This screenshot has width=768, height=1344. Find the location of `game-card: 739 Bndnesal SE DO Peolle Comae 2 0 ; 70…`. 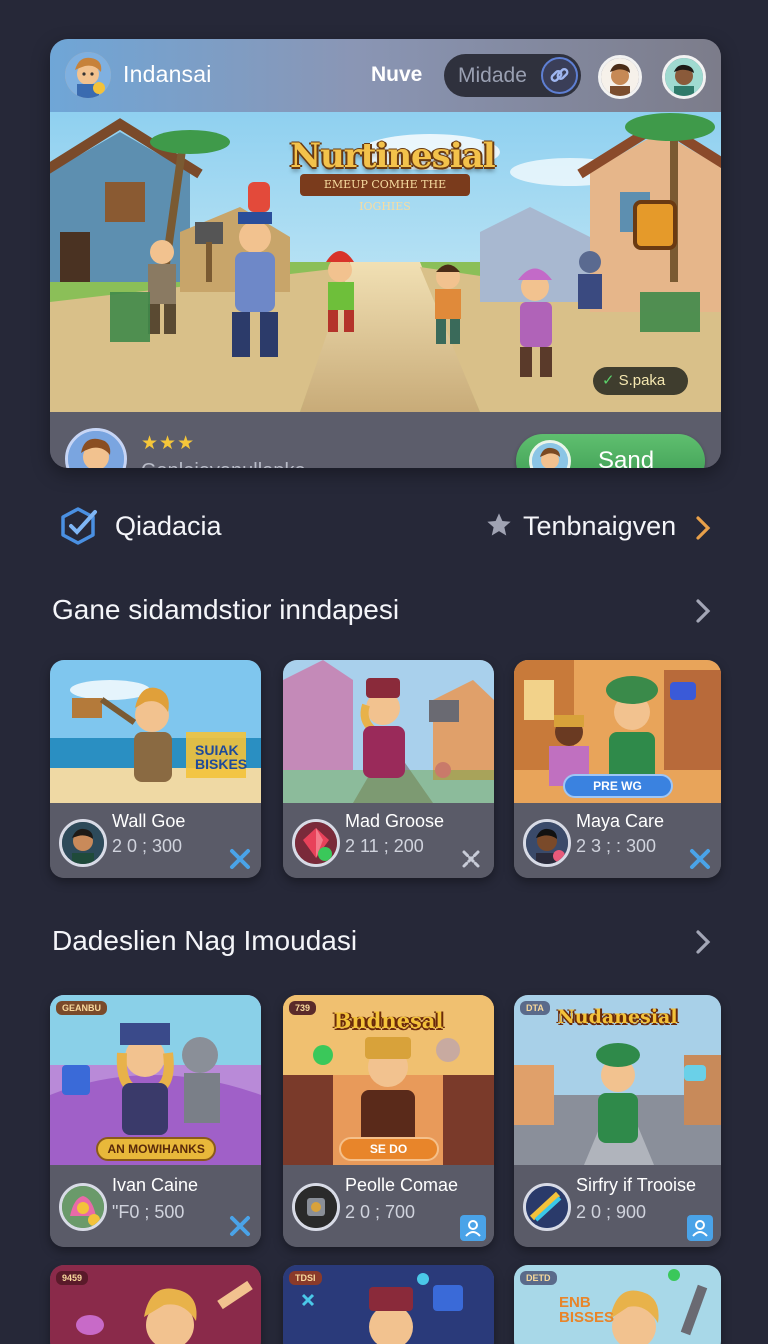

game-card: 739 Bndnesal SE DO Peolle Comae 2 0 ; 70… is located at coordinates (388, 1121).